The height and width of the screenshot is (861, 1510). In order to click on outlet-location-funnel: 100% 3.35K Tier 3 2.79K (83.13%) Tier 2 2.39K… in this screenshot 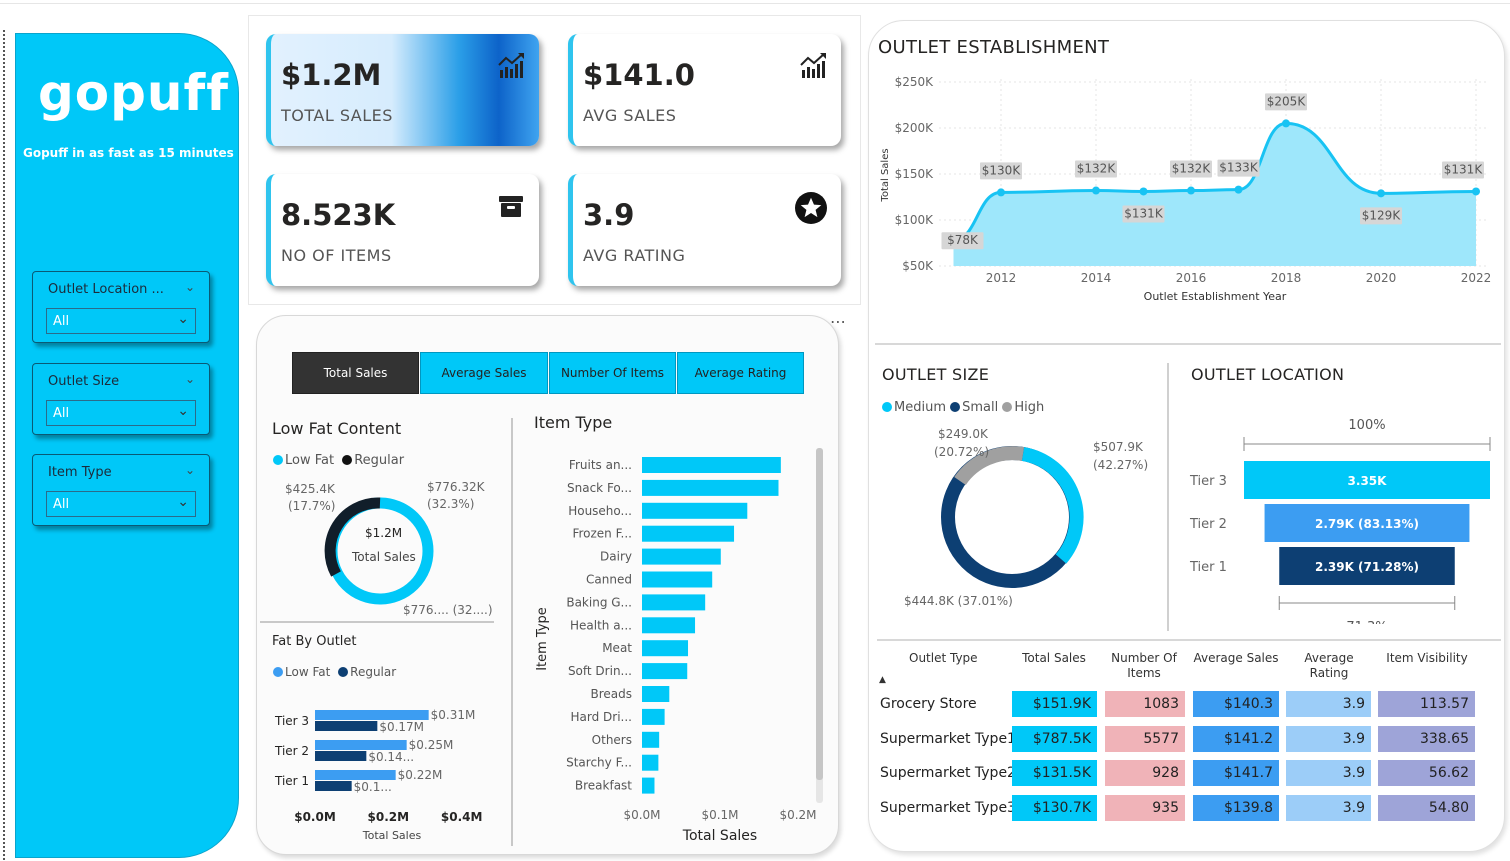, I will do `click(1339, 506)`.